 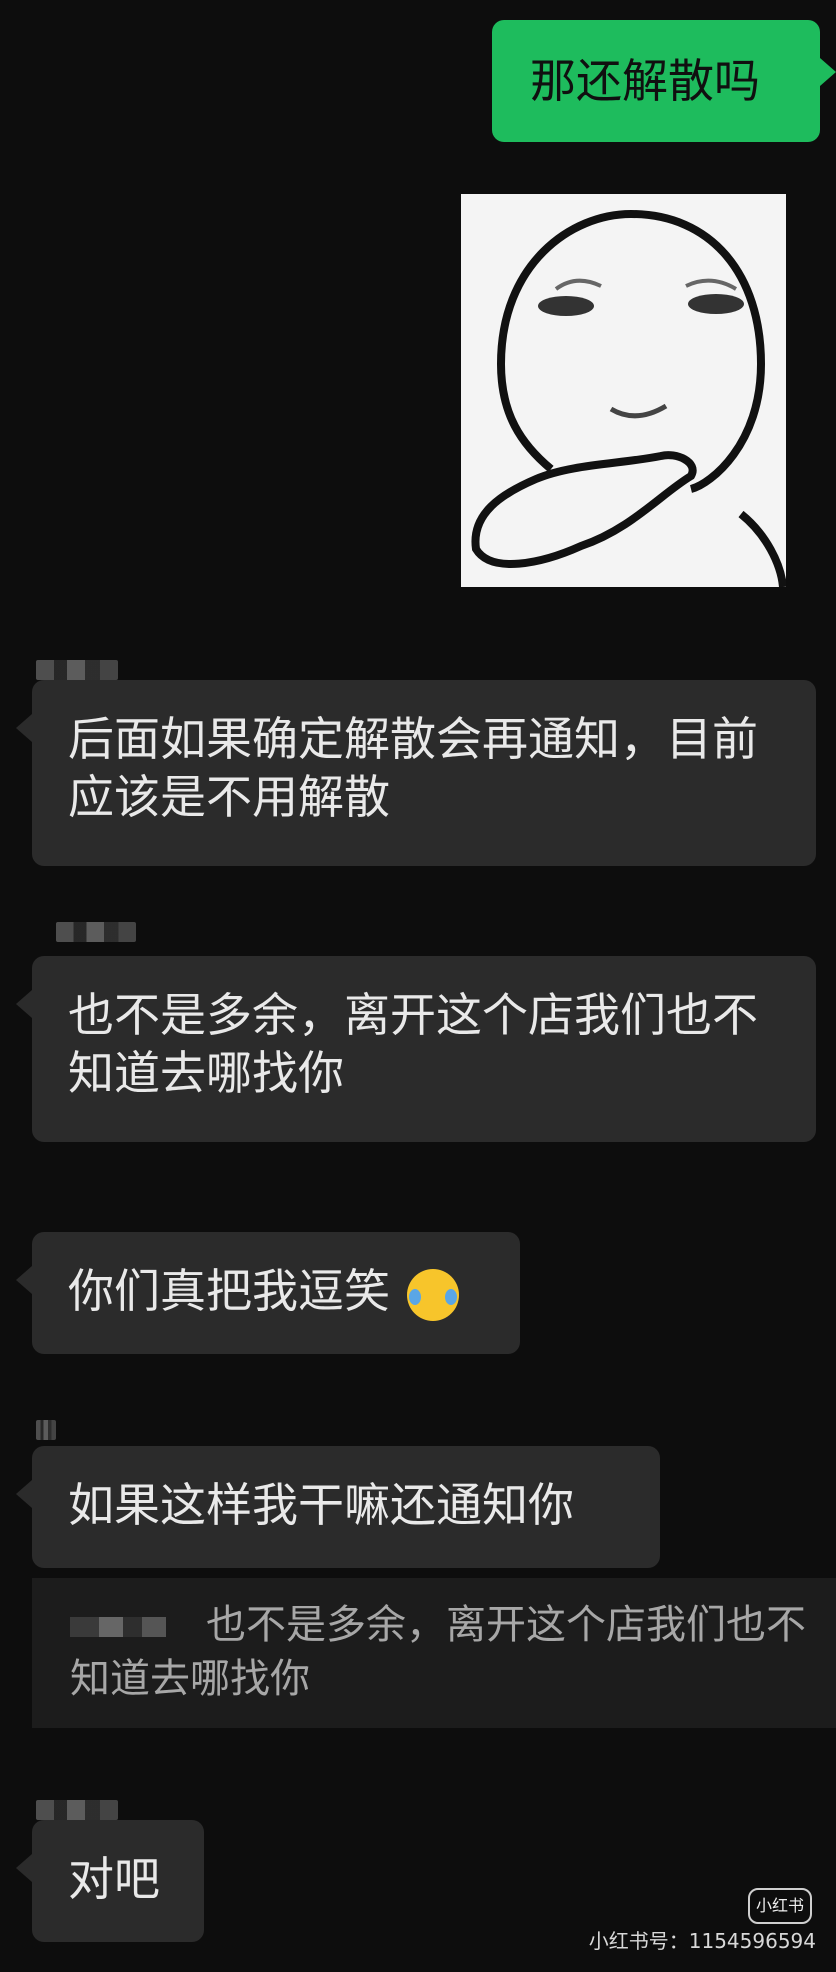 I want to click on incoming-message-text: 也不是多余，离开这个店我们也不知道去哪找你, so click(x=413, y=1044).